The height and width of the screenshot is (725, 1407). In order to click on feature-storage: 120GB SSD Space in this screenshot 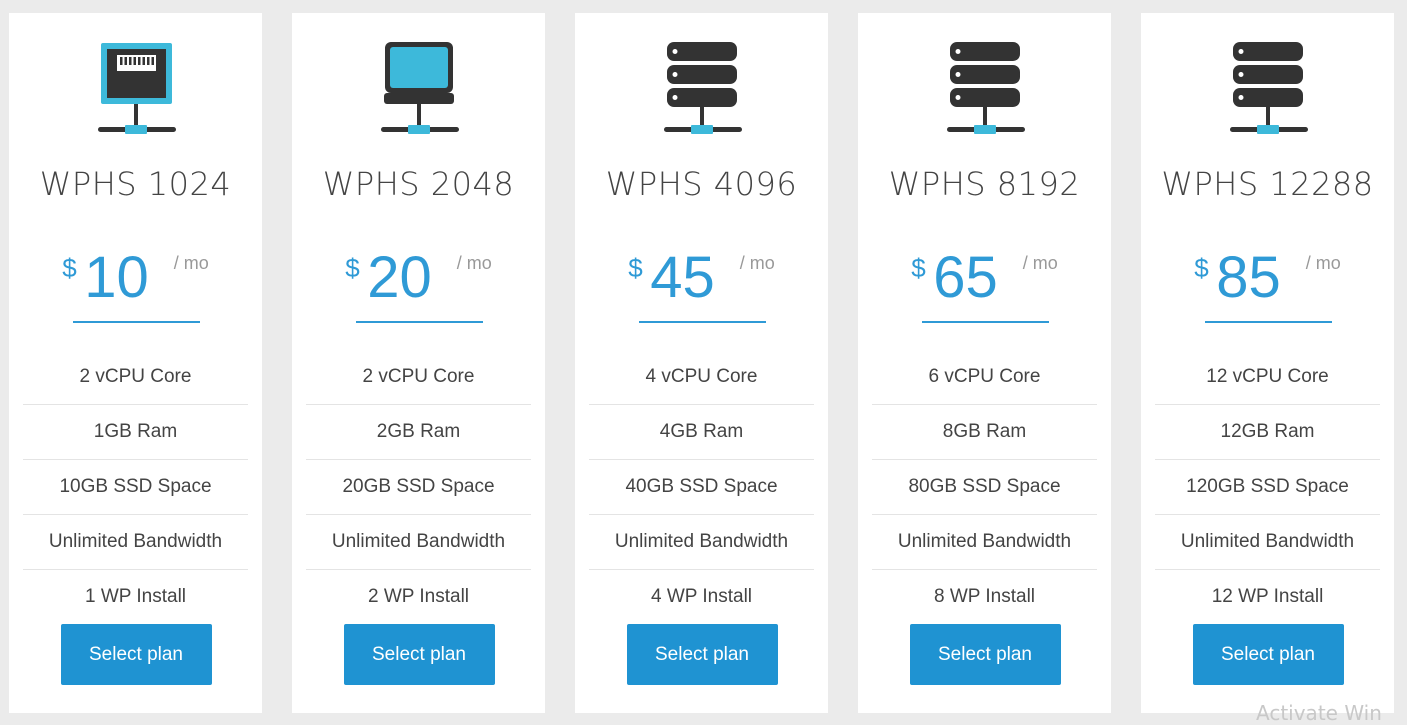, I will do `click(1267, 487)`.